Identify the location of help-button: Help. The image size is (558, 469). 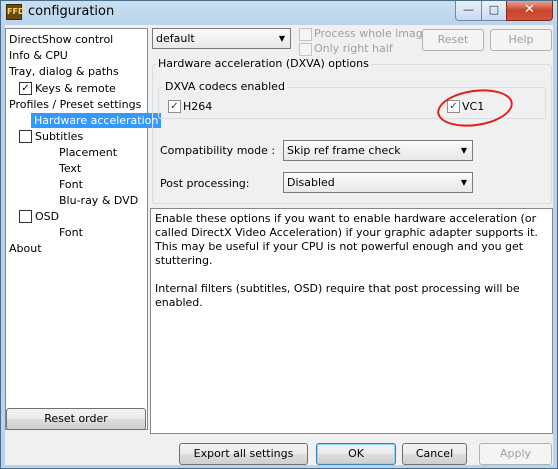
(521, 40).